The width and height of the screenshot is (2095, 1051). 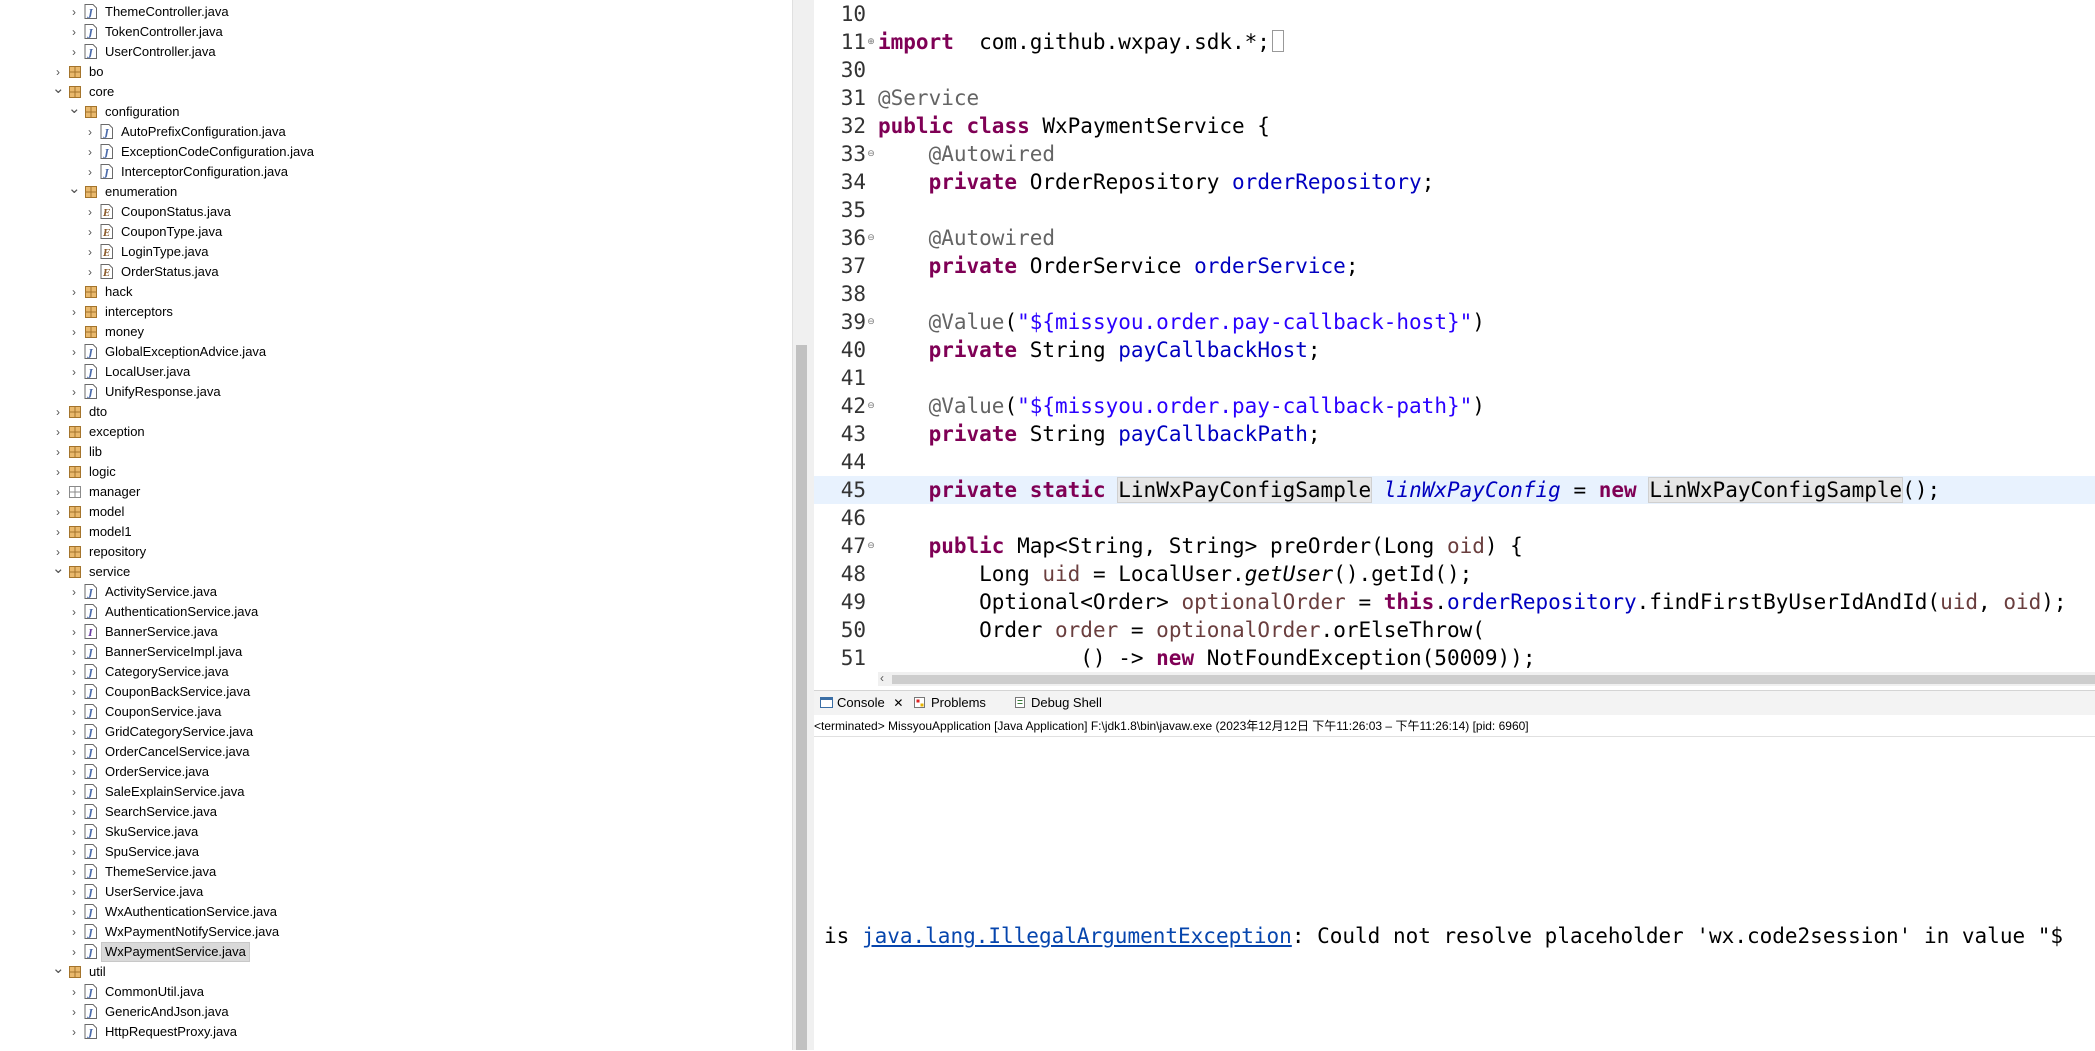 I want to click on code-line: 46, so click(x=1454, y=518).